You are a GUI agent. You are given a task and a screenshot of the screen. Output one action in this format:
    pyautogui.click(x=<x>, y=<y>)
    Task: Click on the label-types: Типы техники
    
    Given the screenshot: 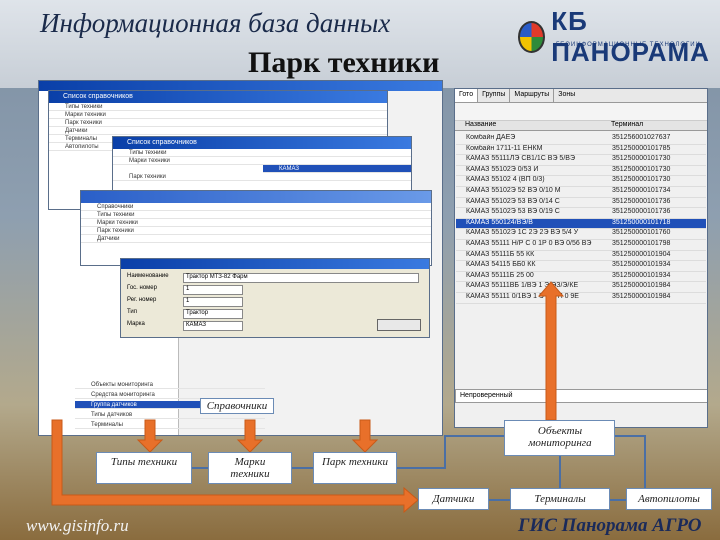 What is the action you would take?
    pyautogui.click(x=144, y=462)
    